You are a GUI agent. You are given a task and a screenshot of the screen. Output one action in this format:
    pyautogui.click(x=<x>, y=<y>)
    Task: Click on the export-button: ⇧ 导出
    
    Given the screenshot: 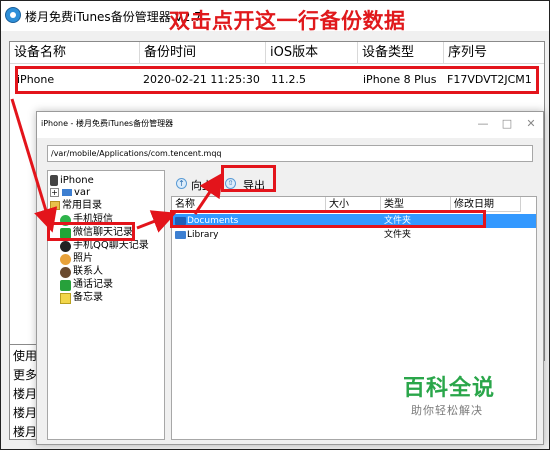 What is the action you would take?
    pyautogui.click(x=253, y=184)
    